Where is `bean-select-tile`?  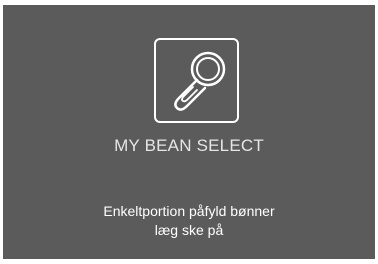 bean-select-tile is located at coordinates (196, 80).